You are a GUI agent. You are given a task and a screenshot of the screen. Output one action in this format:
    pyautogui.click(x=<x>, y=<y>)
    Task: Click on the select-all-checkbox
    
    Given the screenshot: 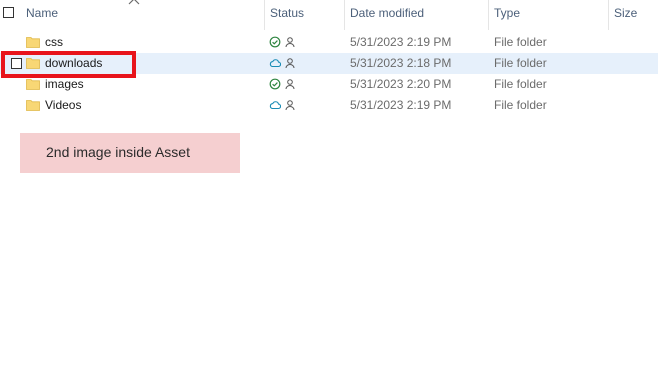 What is the action you would take?
    pyautogui.click(x=8, y=12)
    